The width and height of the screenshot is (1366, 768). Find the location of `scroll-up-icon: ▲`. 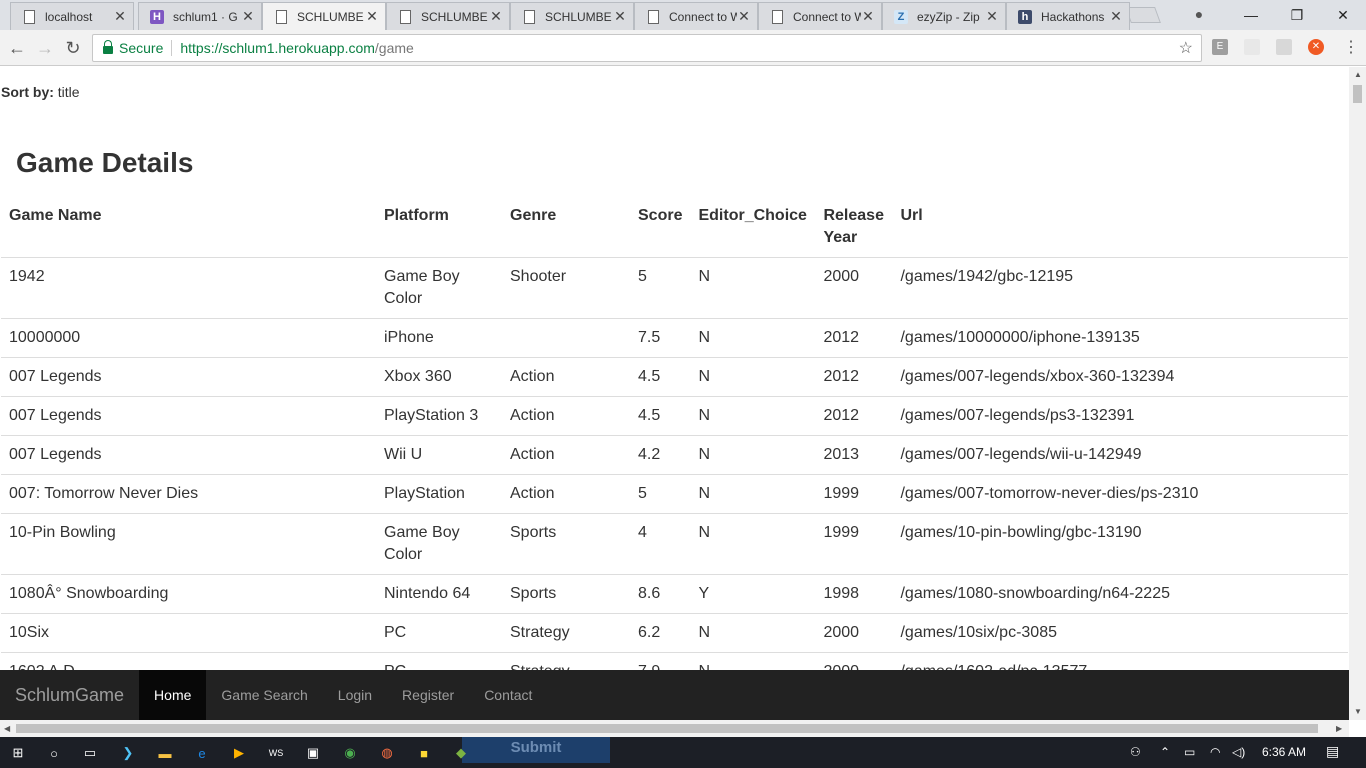

scroll-up-icon: ▲ is located at coordinates (1358, 74).